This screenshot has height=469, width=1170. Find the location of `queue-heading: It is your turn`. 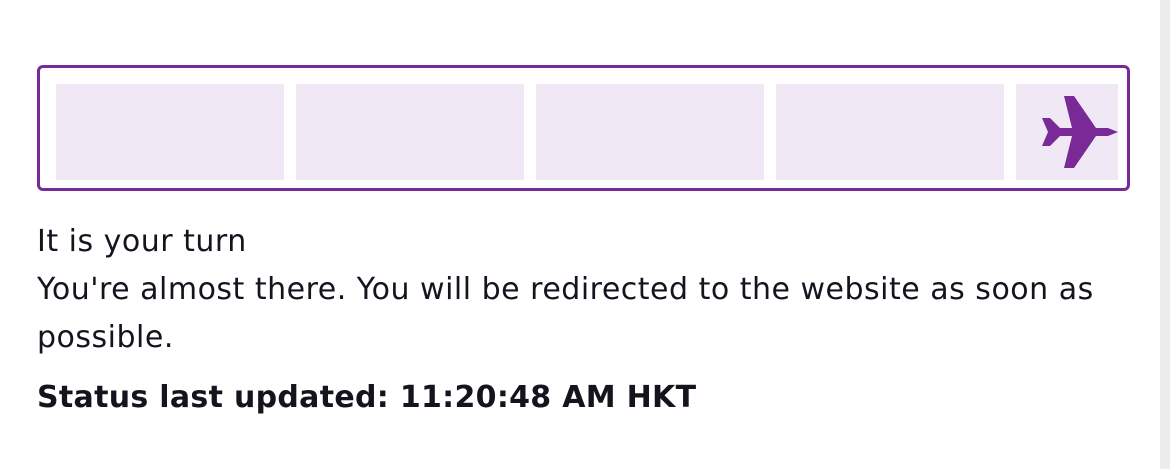

queue-heading: It is your turn is located at coordinates (142, 241).